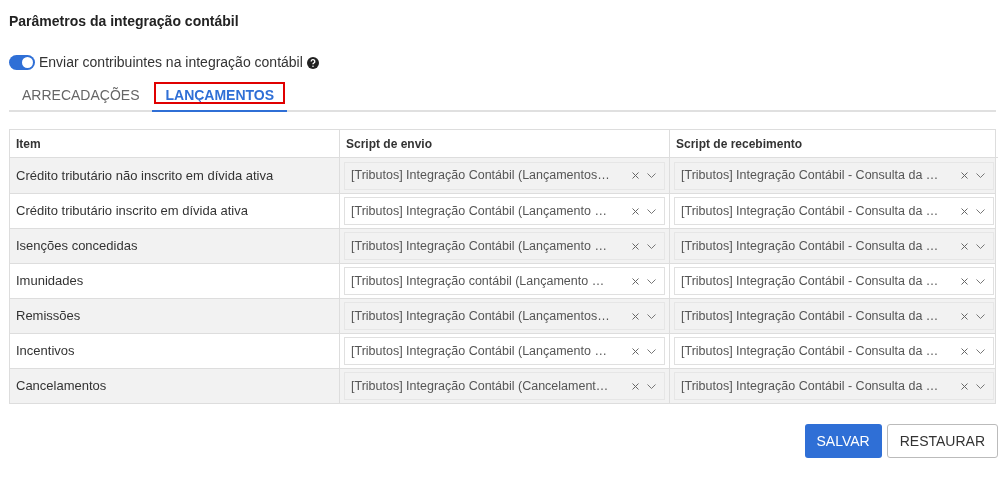 The image size is (1005, 487). I want to click on tab: LANÇAMENTOS, so click(220, 96).